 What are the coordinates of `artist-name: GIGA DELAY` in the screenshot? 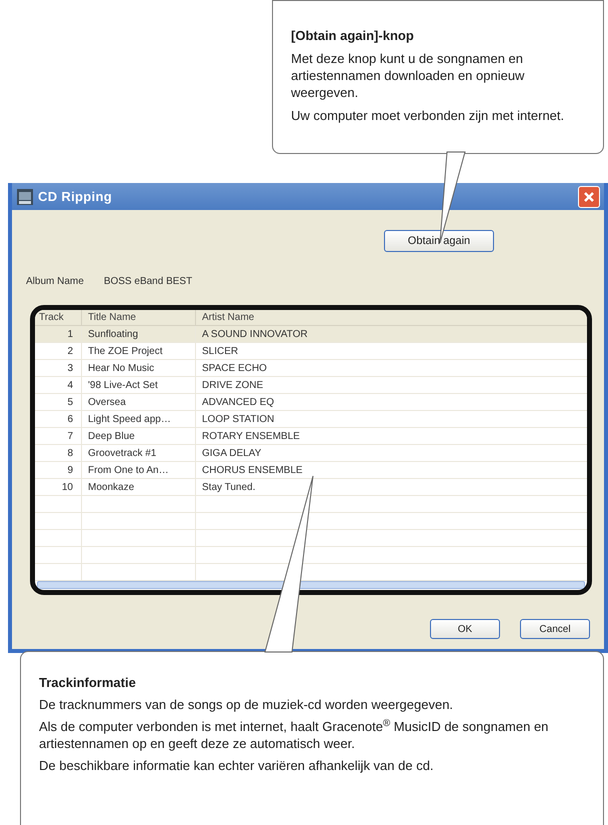 It's located at (232, 453).